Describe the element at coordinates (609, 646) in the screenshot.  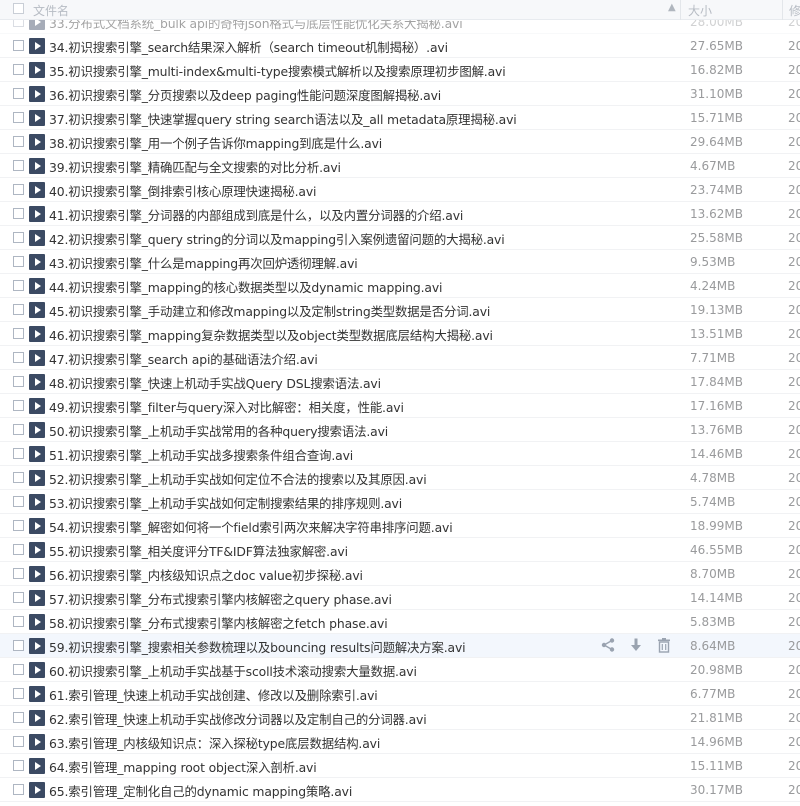
I see `share-icon` at that location.